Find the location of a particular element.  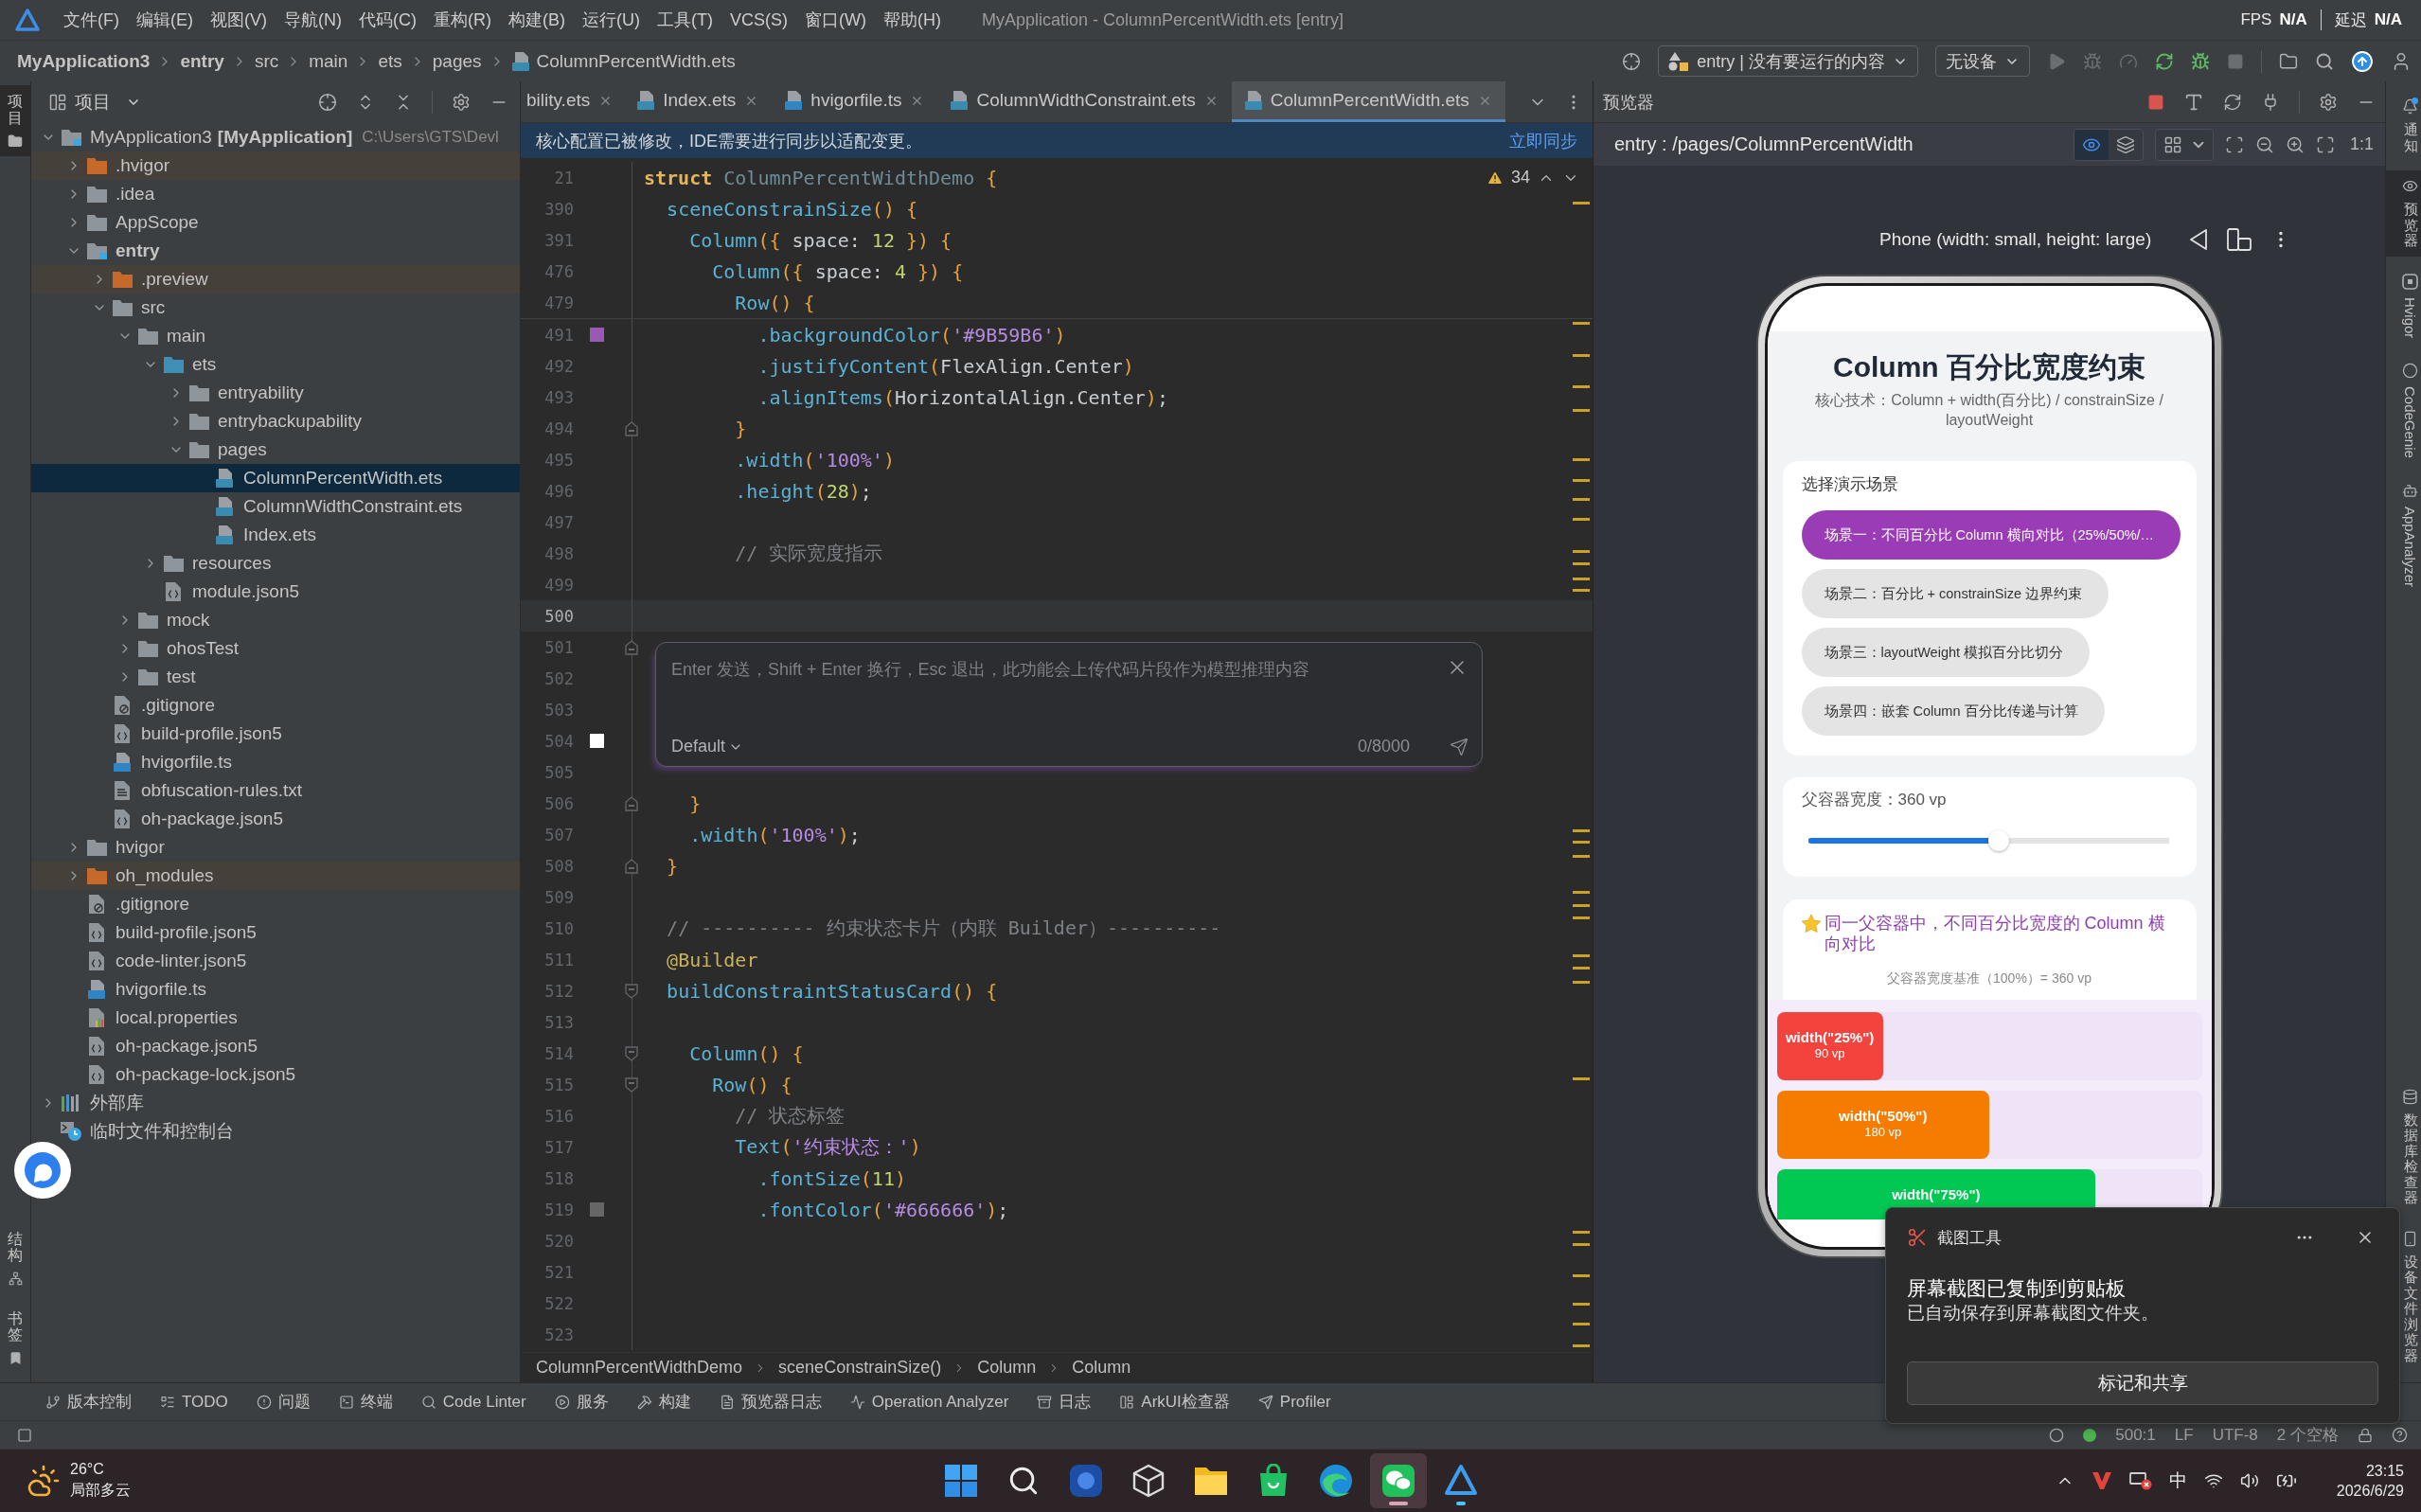

tree-item: hvigor is located at coordinates (275, 847).